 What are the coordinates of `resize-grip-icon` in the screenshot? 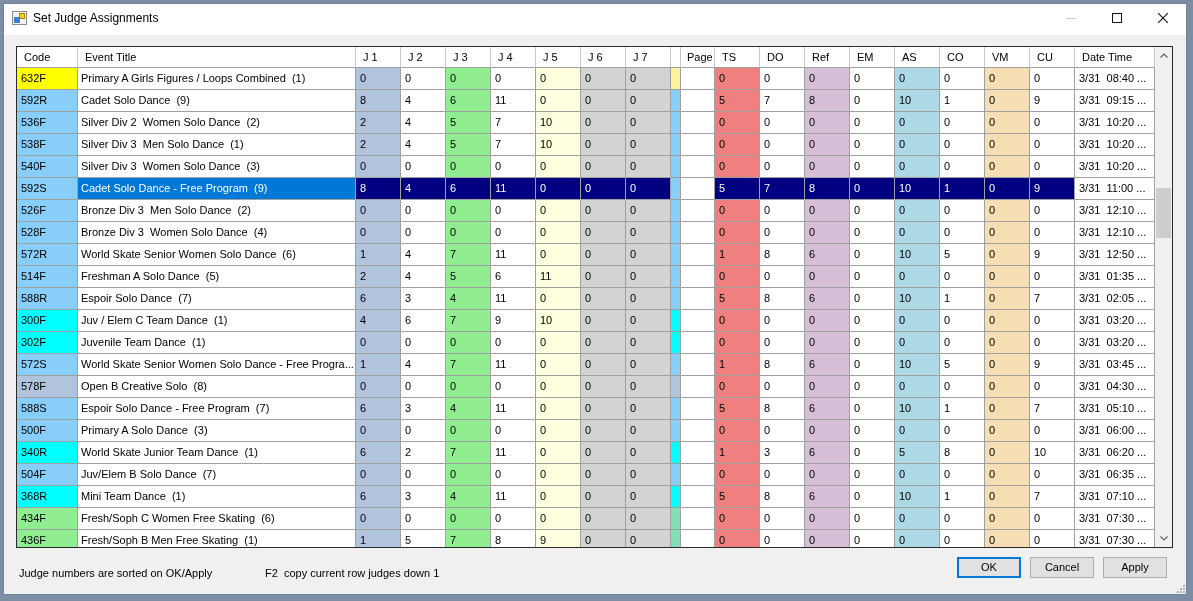 It's located at (1180, 588).